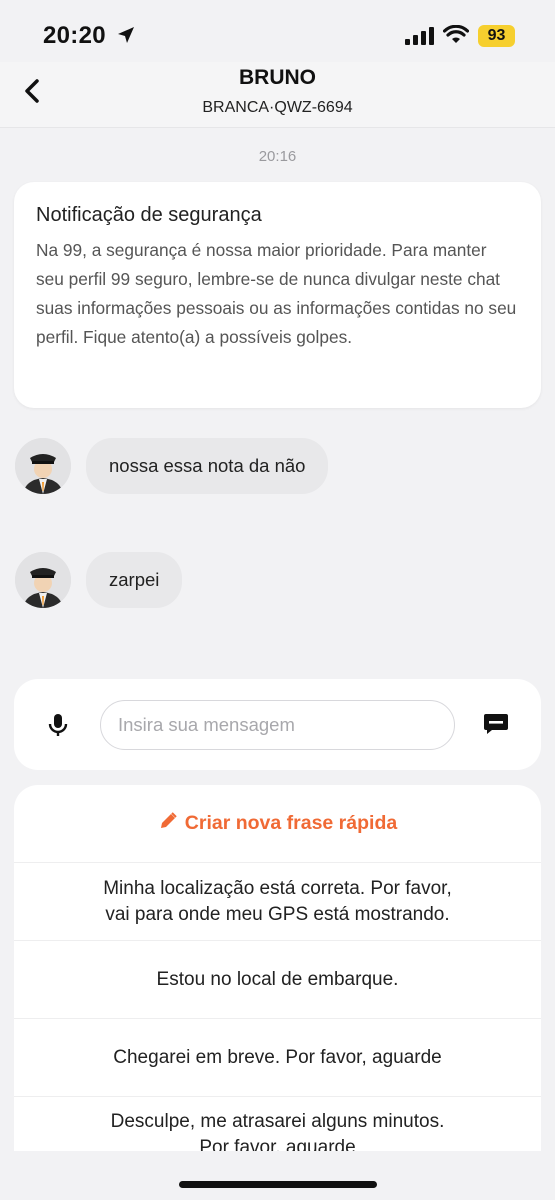  I want to click on wifi-icon, so click(456, 37).